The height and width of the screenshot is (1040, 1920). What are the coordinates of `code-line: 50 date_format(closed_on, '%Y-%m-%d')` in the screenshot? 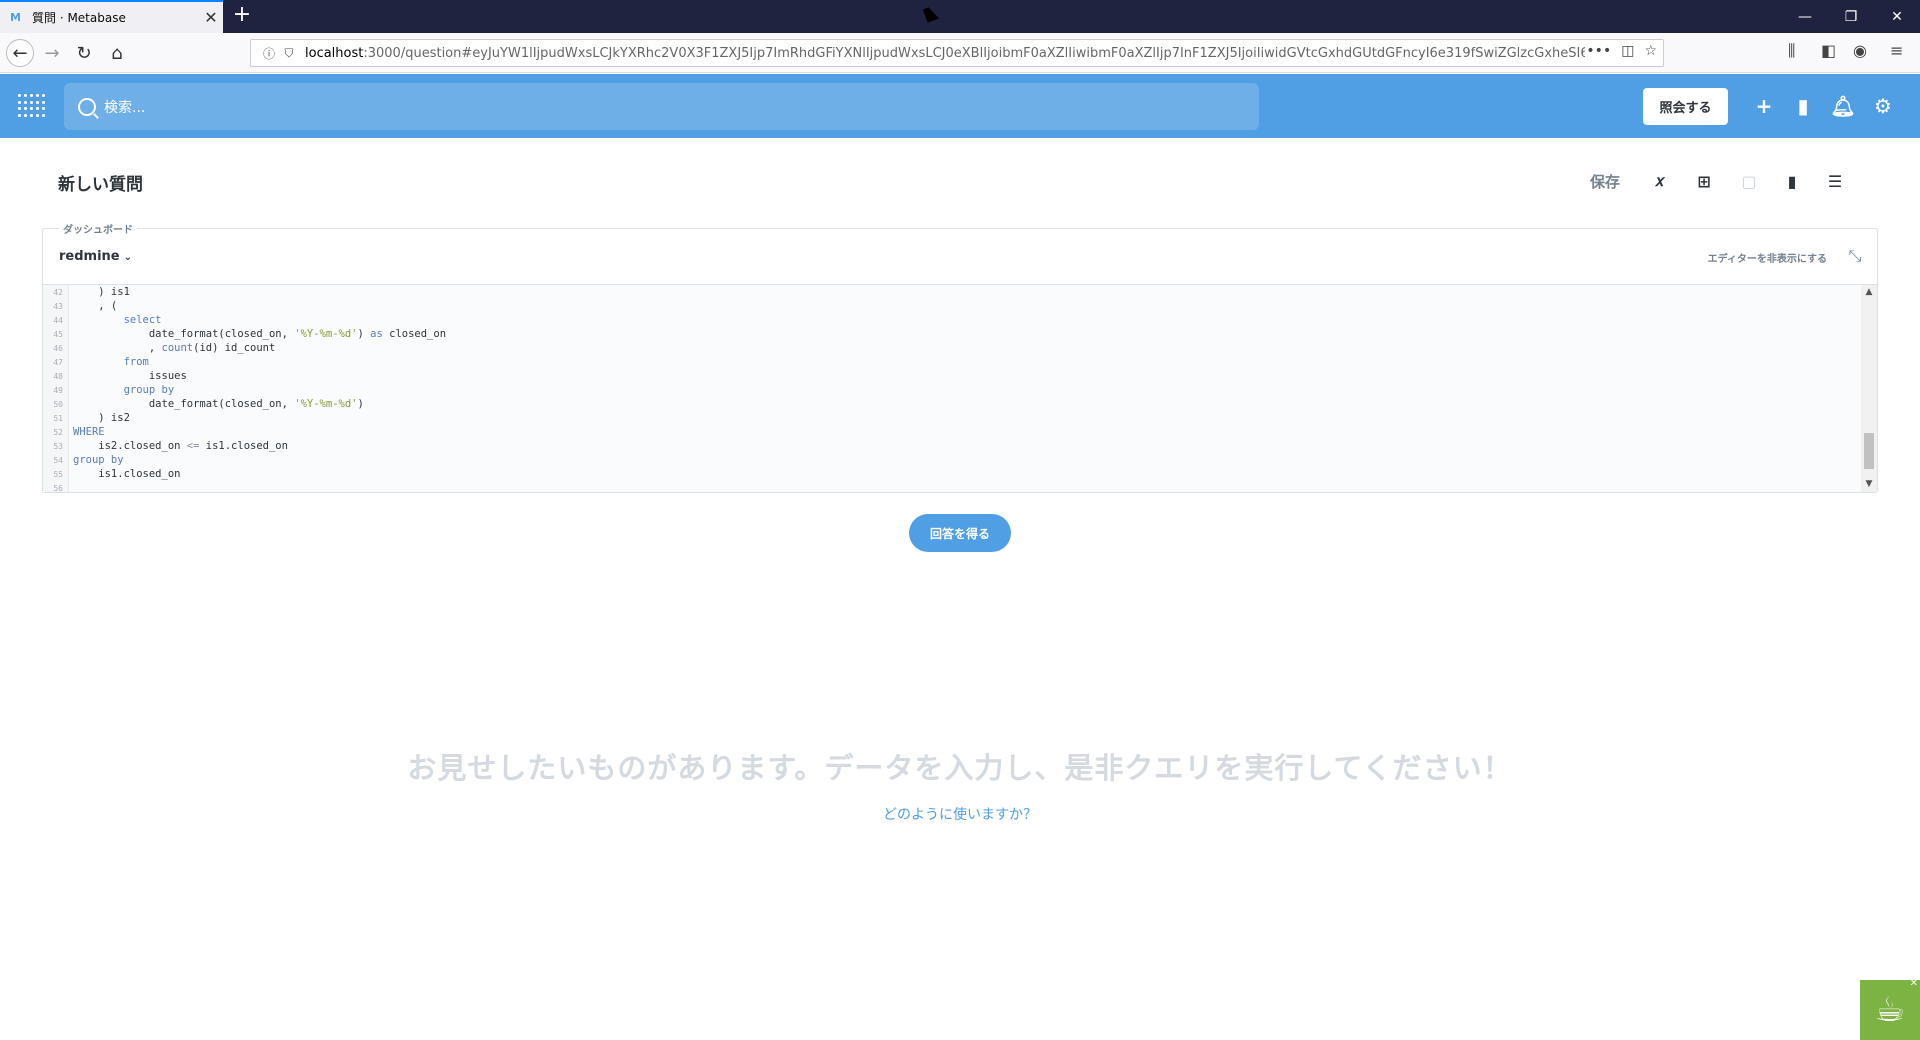 It's located at (943, 404).